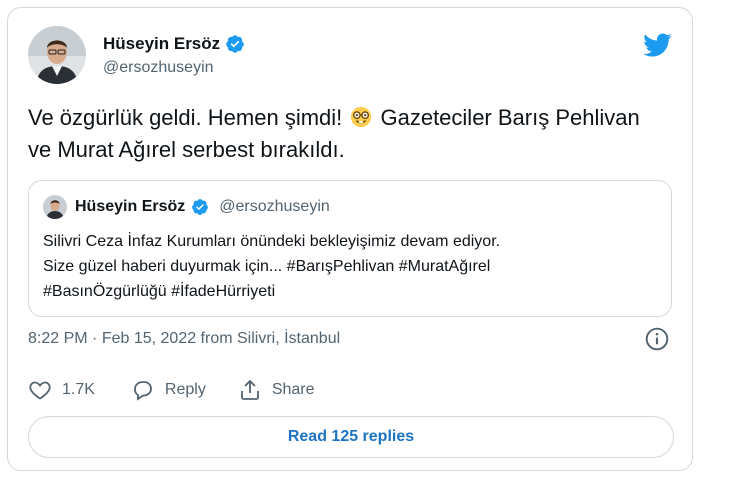  Describe the element at coordinates (161, 44) in the screenshot. I see `author-name: Hüseyin Ersöz` at that location.